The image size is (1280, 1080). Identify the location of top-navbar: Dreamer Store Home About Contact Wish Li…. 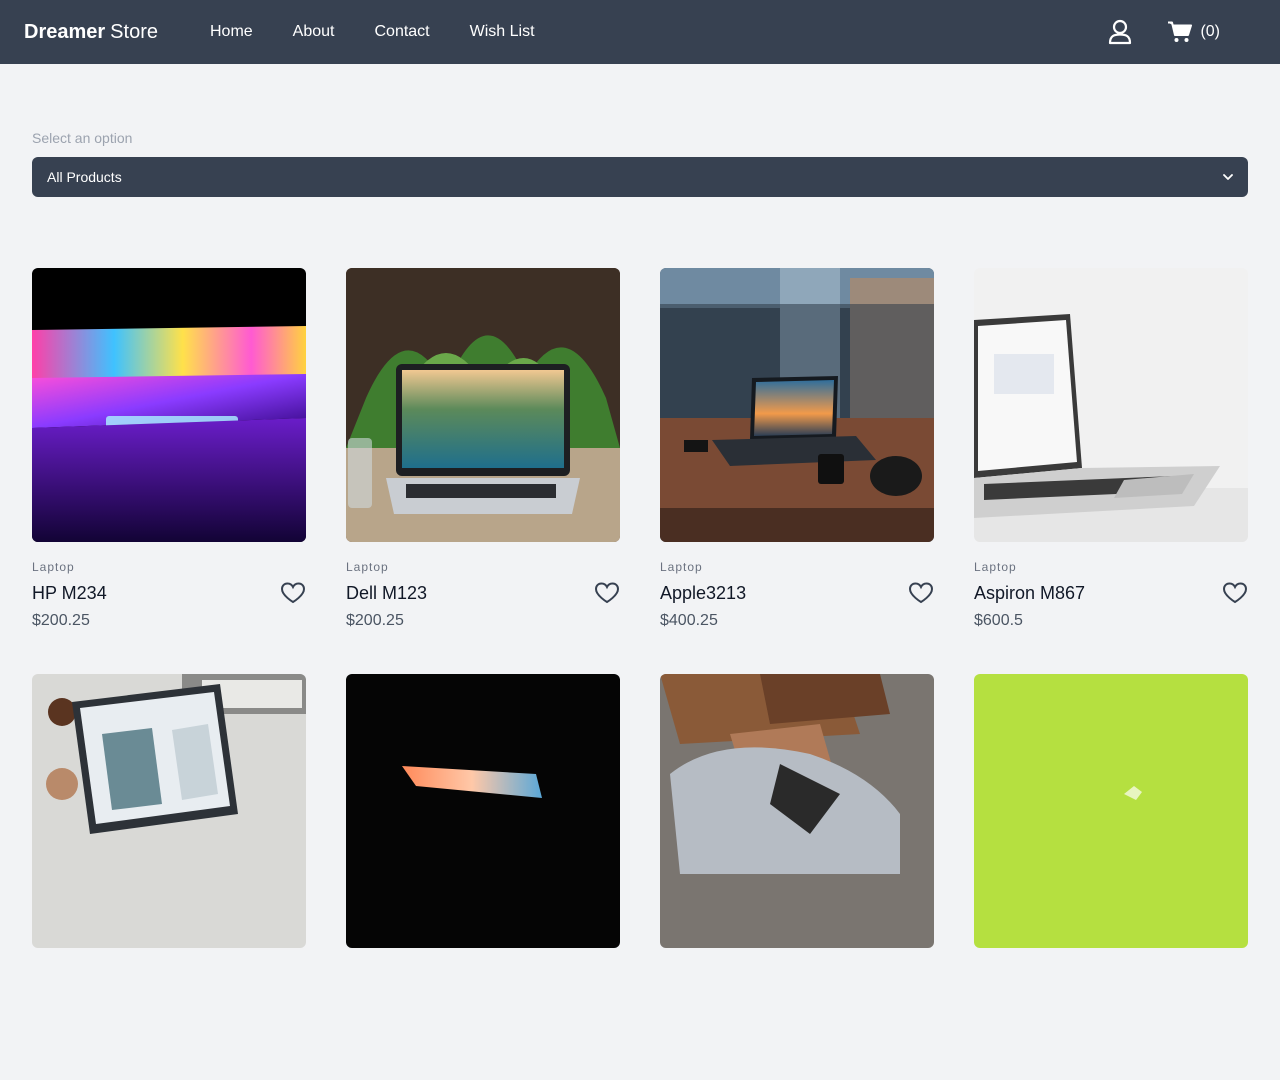
(640, 32).